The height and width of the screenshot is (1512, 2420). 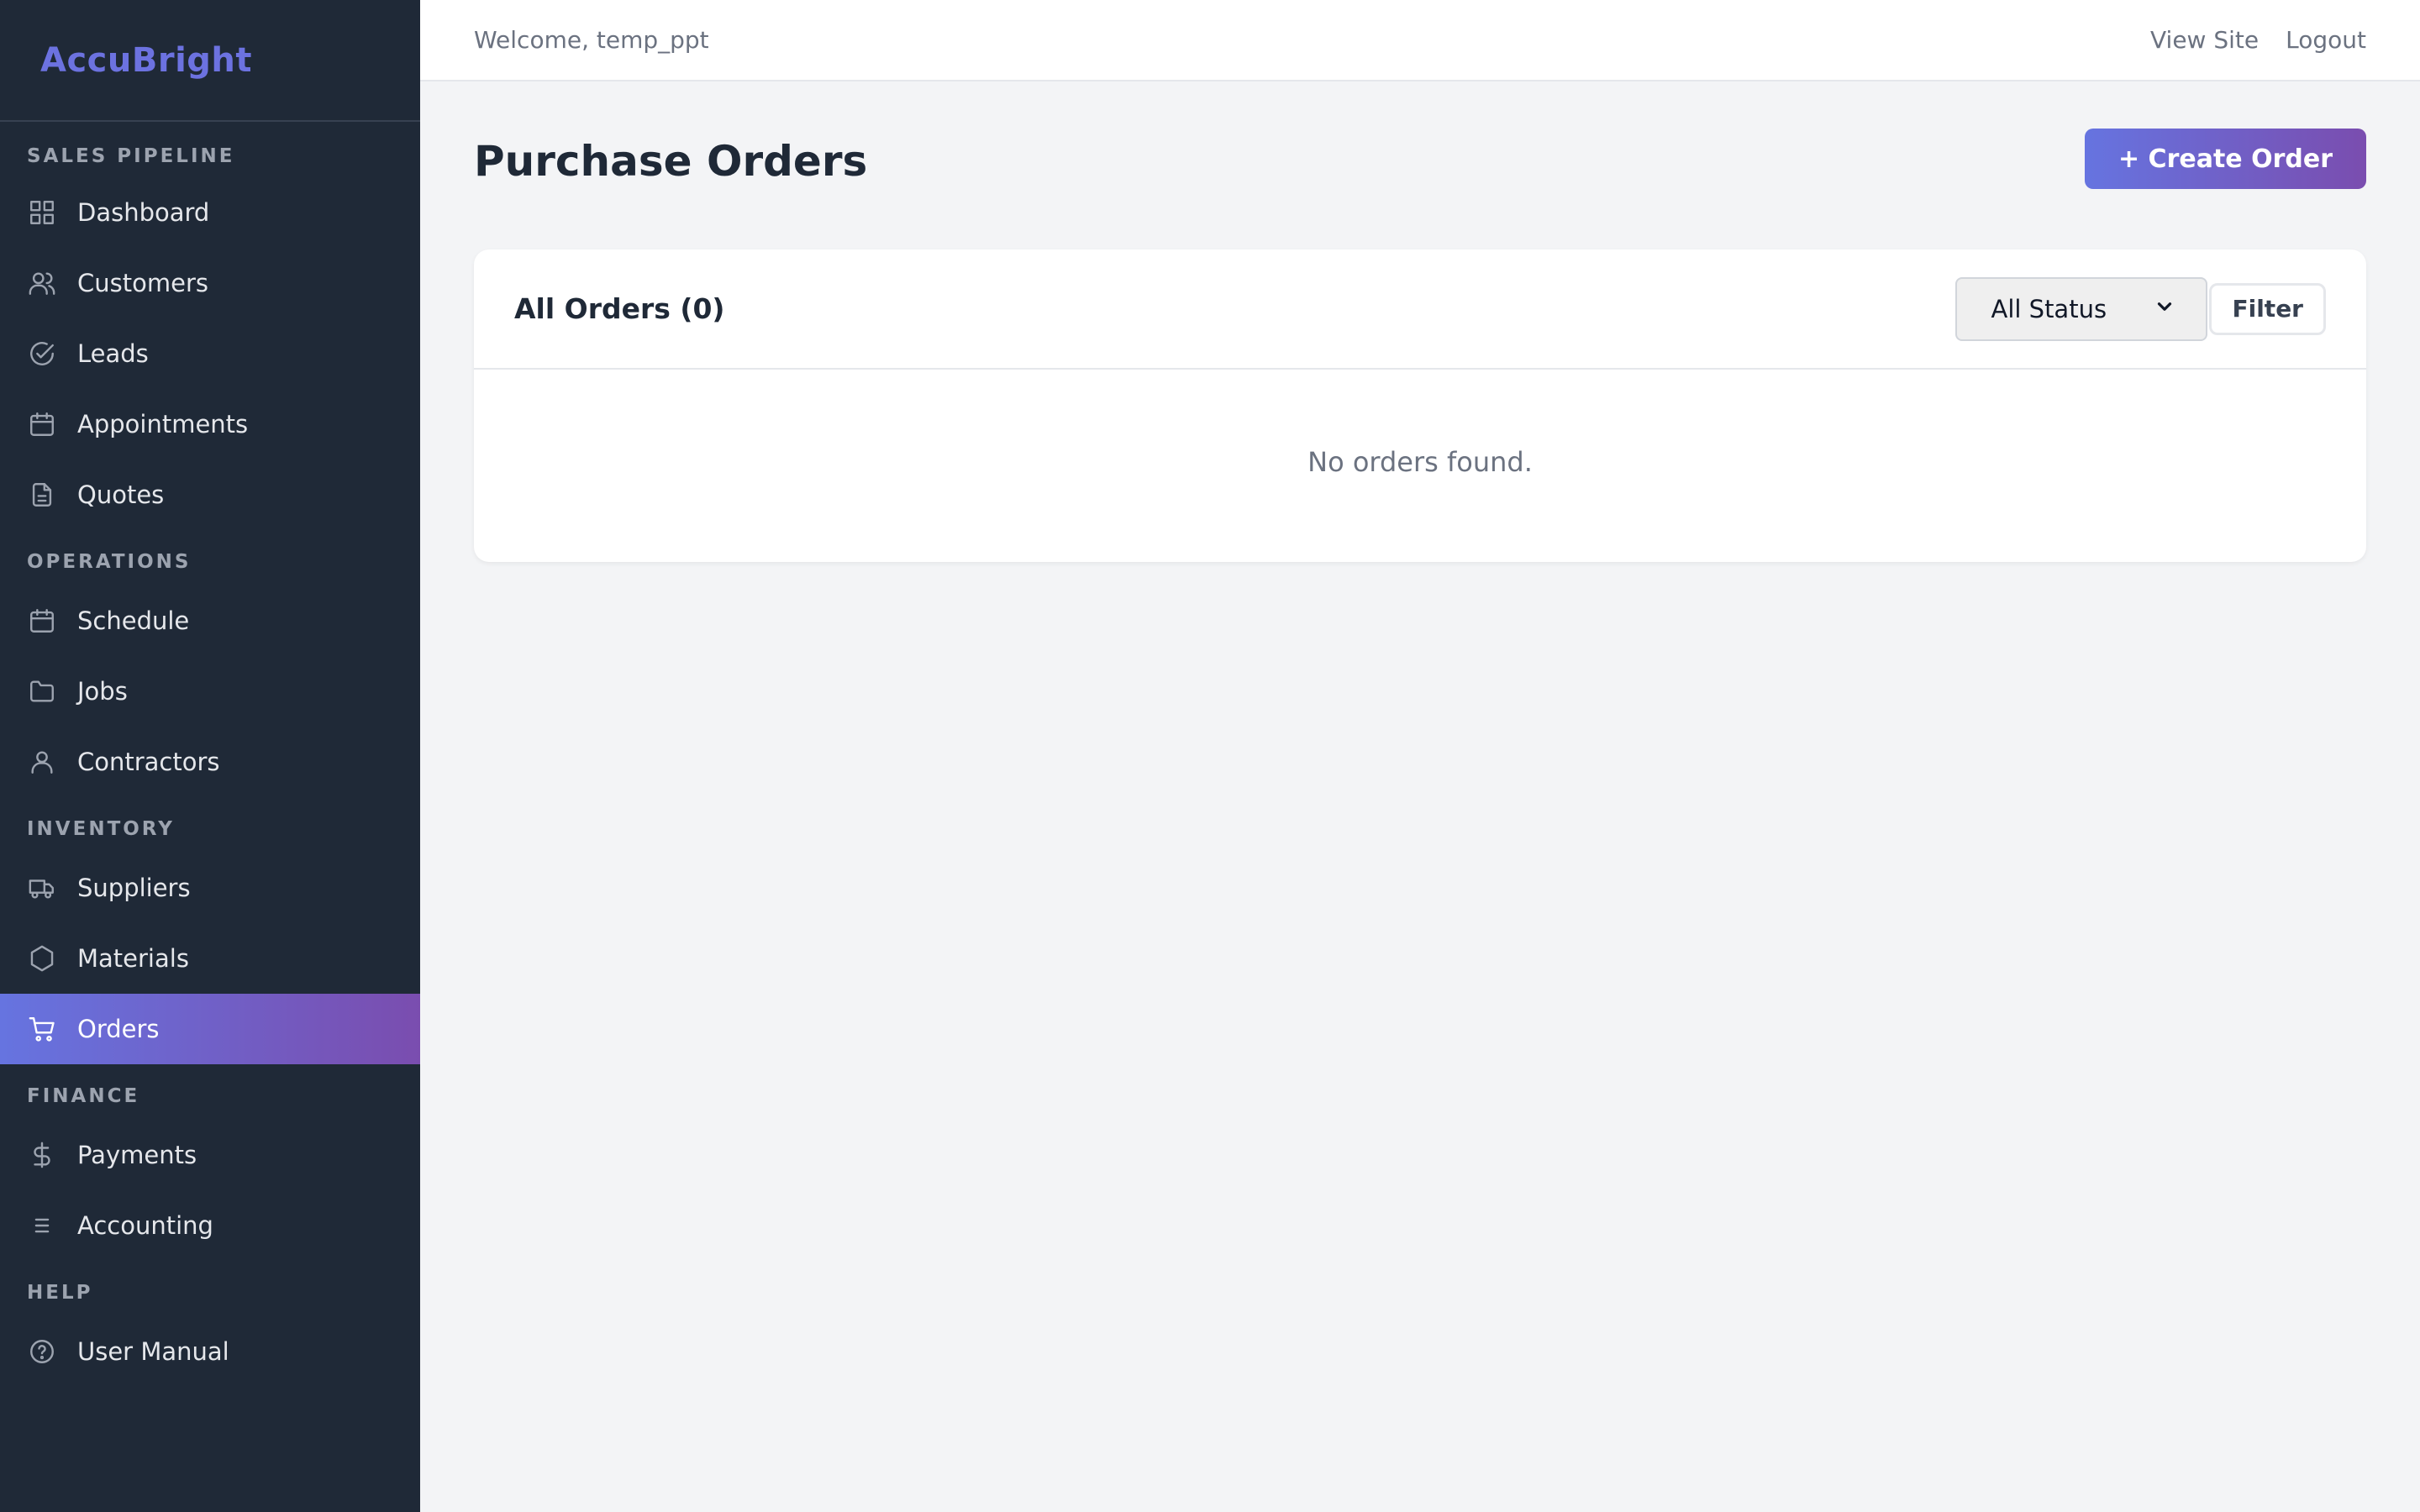 What do you see at coordinates (1420, 40) in the screenshot?
I see `topbar: Welcome, temp_ppt View Site Logout` at bounding box center [1420, 40].